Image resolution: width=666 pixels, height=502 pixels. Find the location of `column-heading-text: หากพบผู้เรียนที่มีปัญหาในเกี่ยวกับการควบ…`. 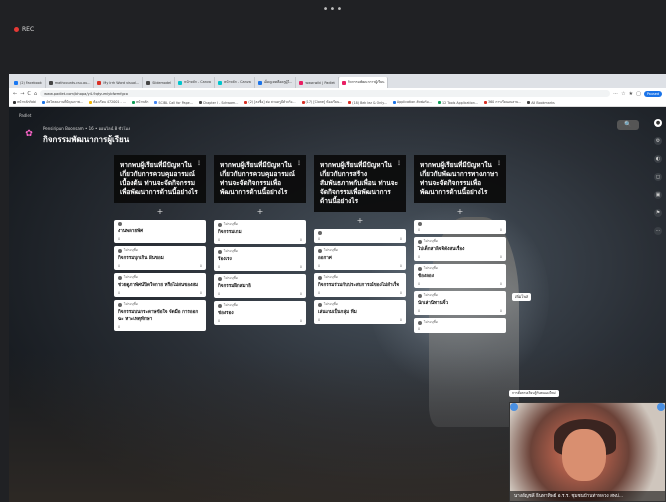

column-heading-text: หากพบผู้เรียนที่มีปัญหาในเกี่ยวกับการควบ… is located at coordinates (257, 178).